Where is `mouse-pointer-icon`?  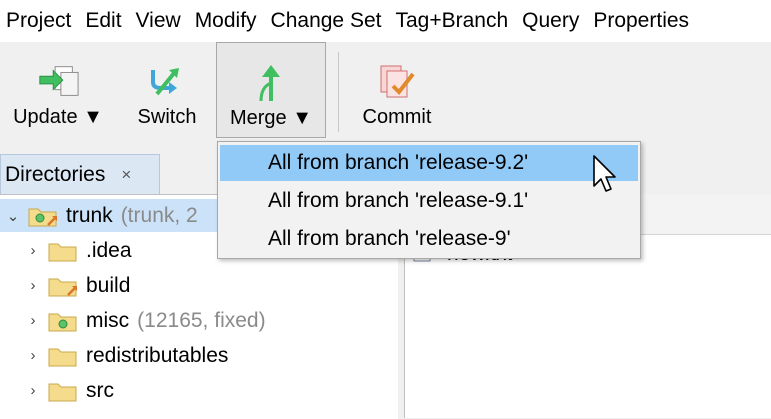
mouse-pointer-icon is located at coordinates (605, 177).